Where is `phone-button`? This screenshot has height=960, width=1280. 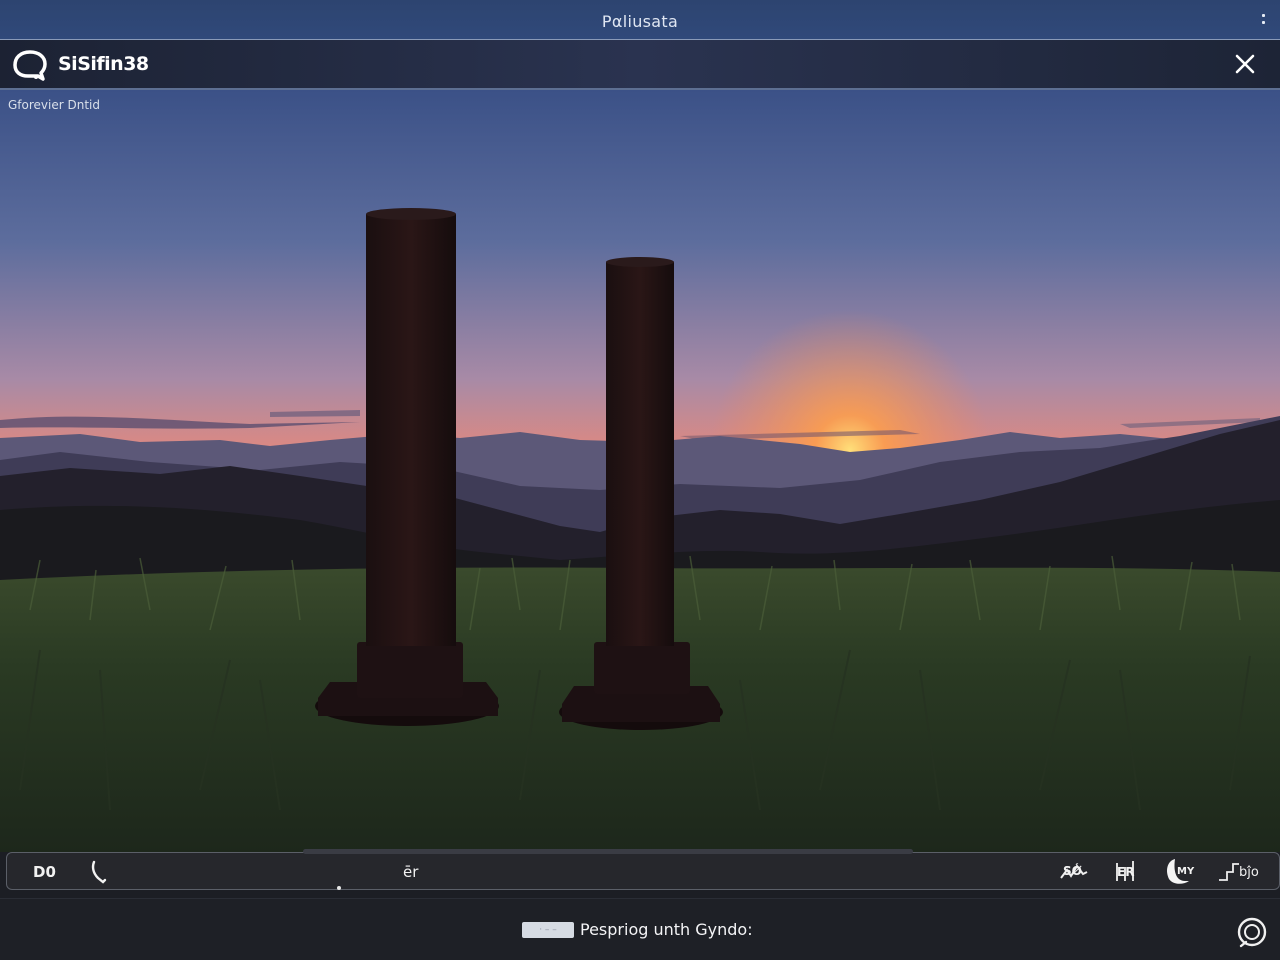 phone-button is located at coordinates (99, 872).